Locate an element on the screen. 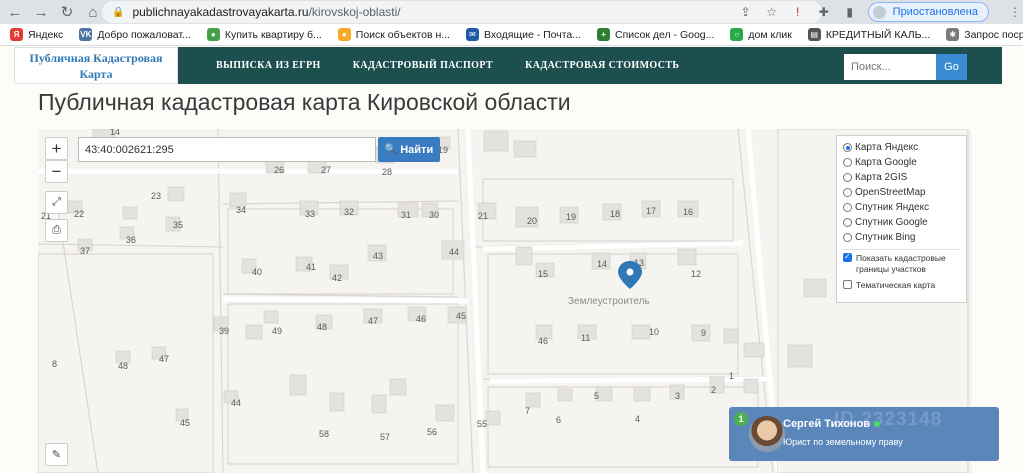 Image resolution: width=1023 pixels, height=473 pixels. nav-value: КАДАСТРОВАЯ СТОИМОСТЬ is located at coordinates (602, 65).